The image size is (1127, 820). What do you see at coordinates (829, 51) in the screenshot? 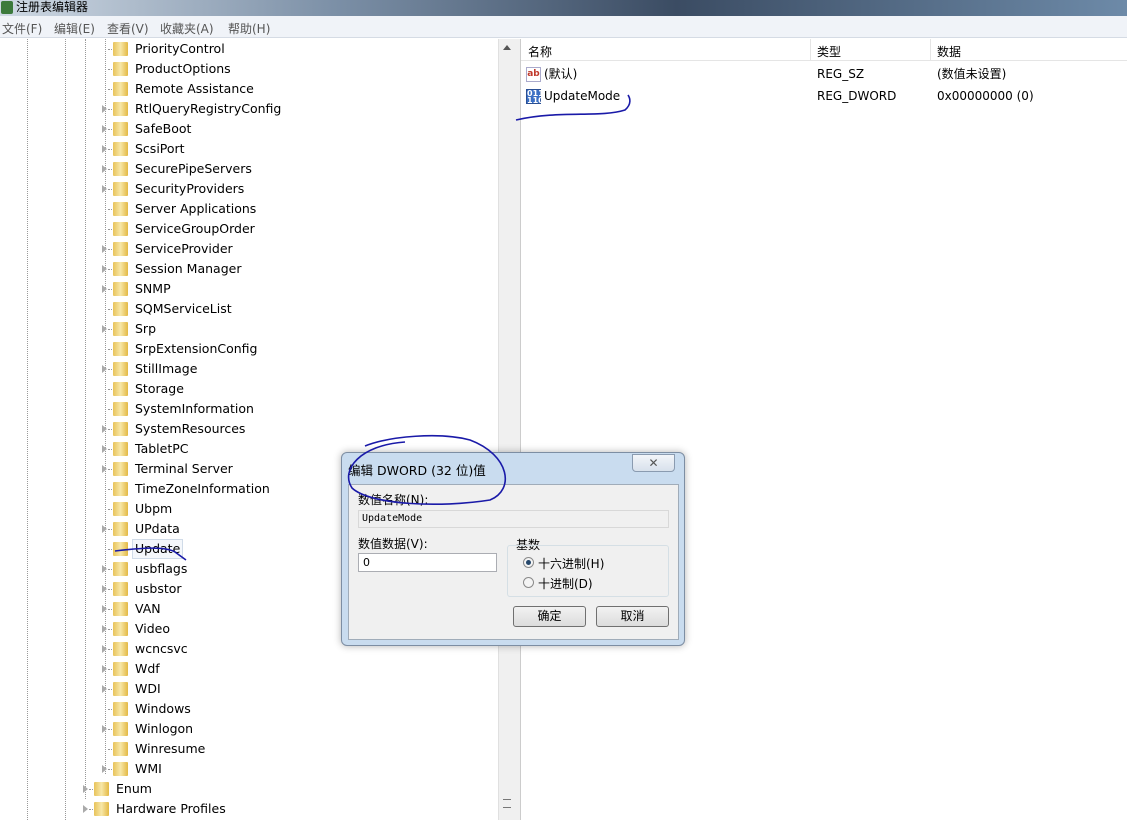
I see `column-type: 类型` at bounding box center [829, 51].